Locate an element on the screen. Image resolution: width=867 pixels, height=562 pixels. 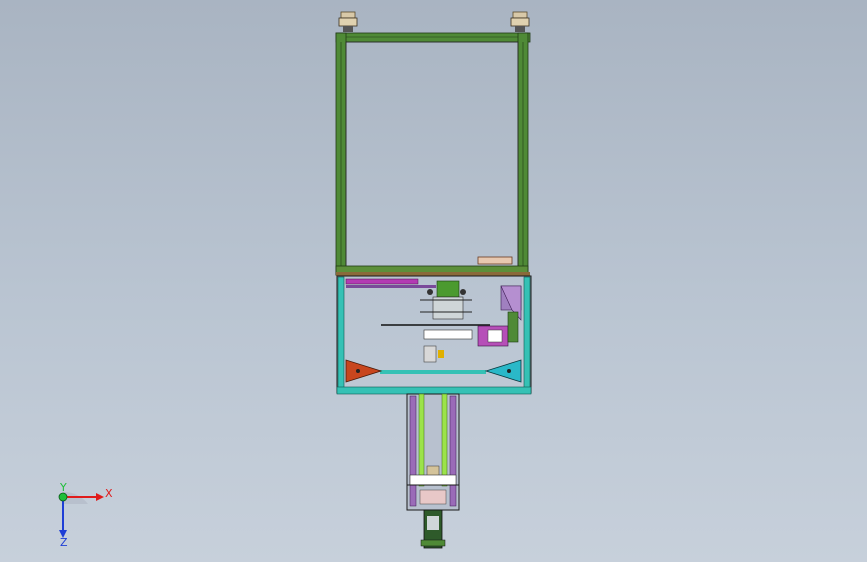
top-right-foot is located at coordinates (520, 21).